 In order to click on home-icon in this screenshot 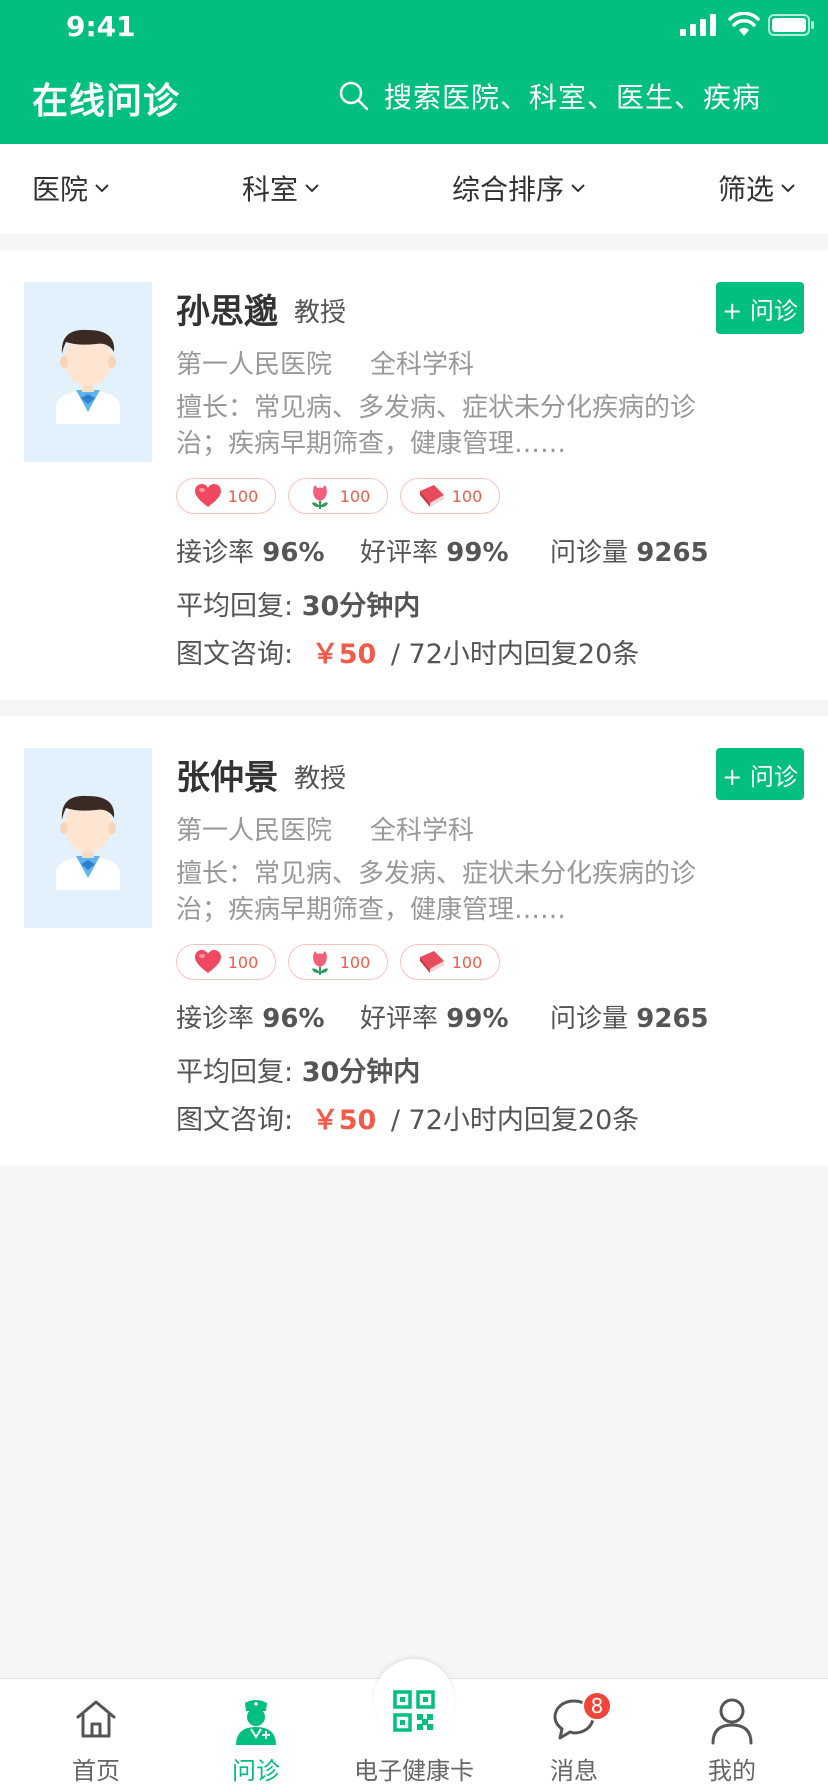, I will do `click(96, 1719)`.